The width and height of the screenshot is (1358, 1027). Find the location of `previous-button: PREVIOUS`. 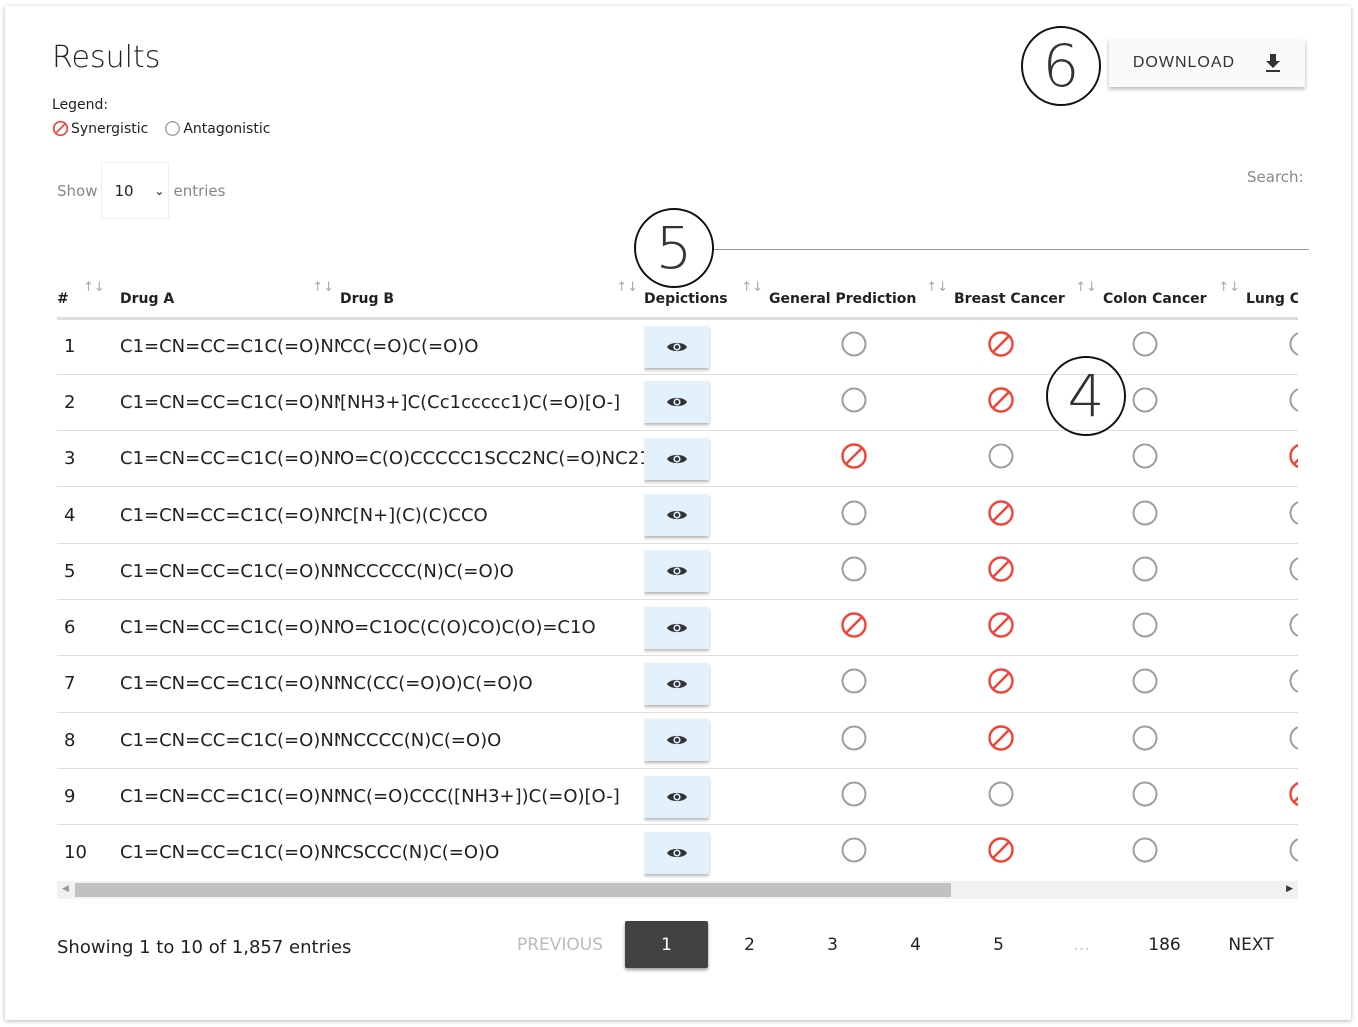

previous-button: PREVIOUS is located at coordinates (560, 944).